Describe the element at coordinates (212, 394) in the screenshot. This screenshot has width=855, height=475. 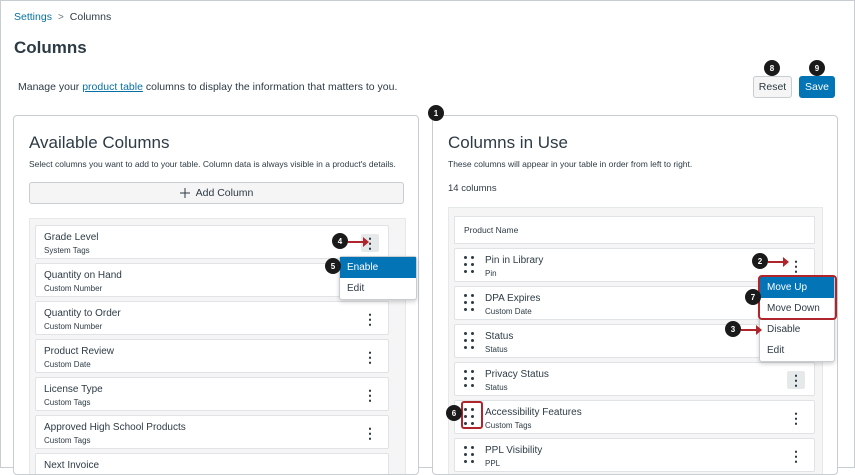
I see `available-item-license-type: License Type Custom Tags ⋮` at that location.